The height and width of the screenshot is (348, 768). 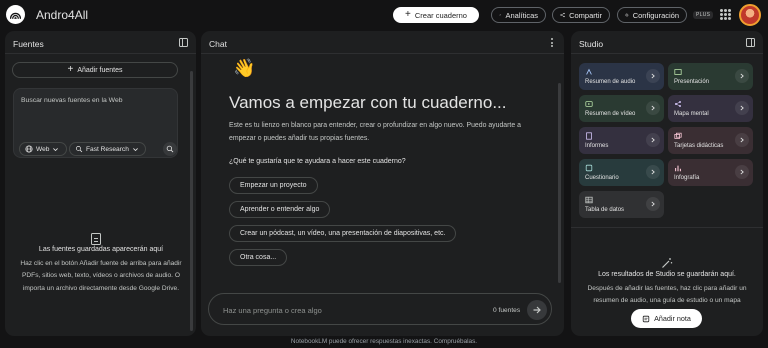 I want to click on quiz-icon, so click(x=589, y=168).